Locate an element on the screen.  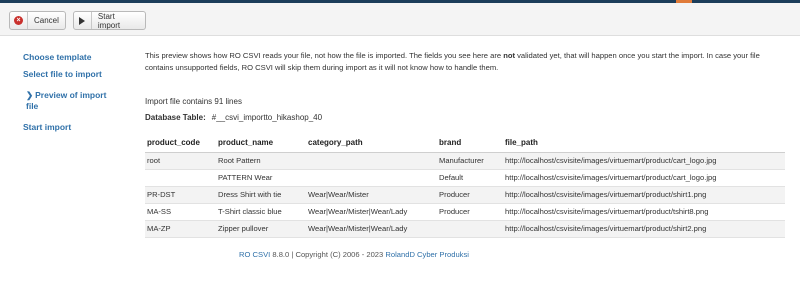
table-cell: Dress Shirt with tie is located at coordinates (261, 195).